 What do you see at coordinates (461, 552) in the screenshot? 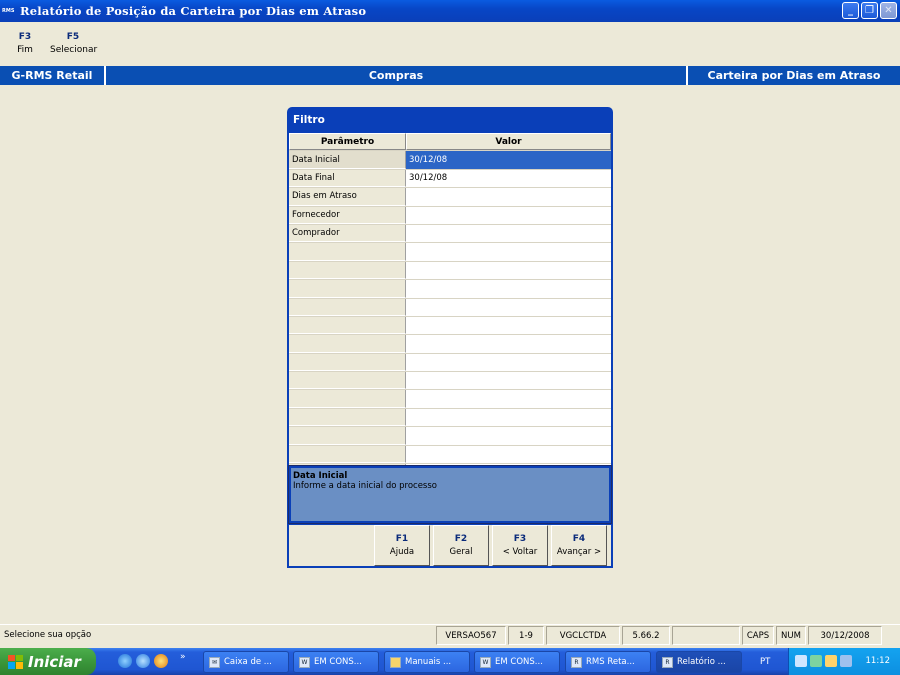
I see `button-label: Geral` at bounding box center [461, 552].